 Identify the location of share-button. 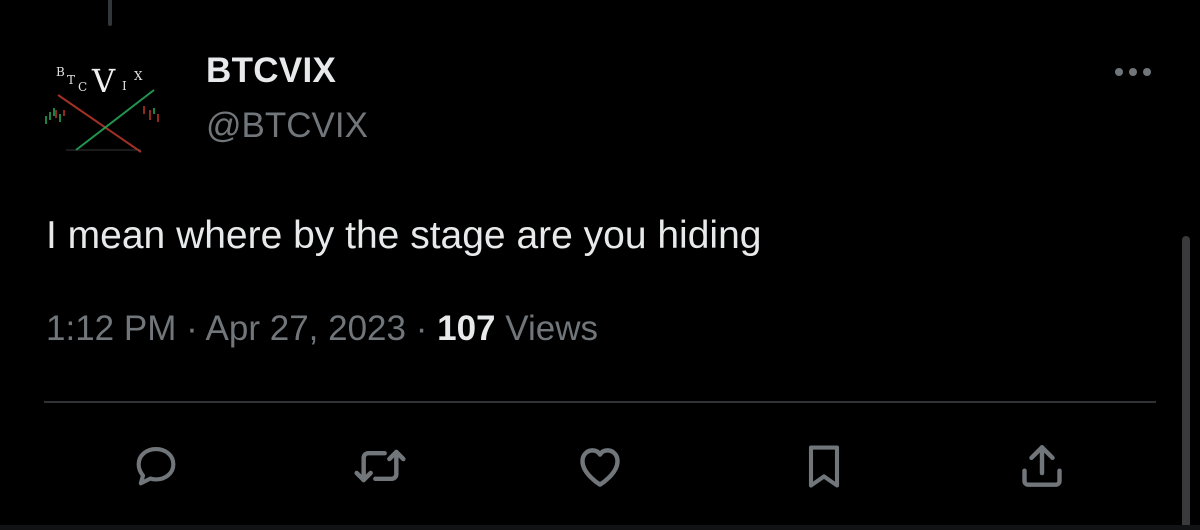
(1042, 466).